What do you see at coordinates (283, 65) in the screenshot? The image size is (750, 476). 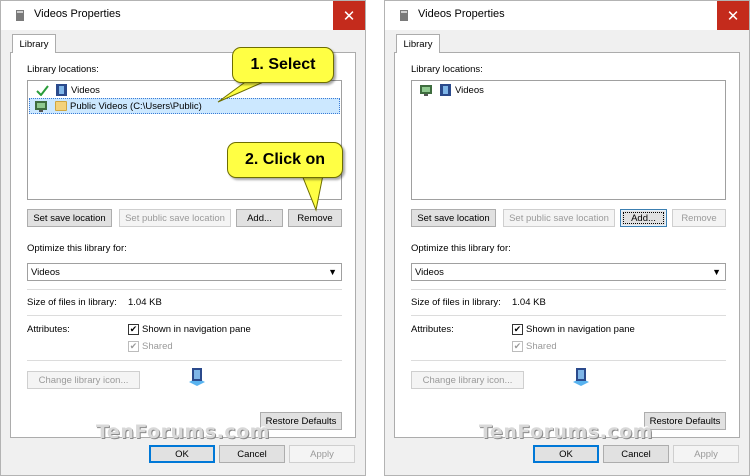 I see `select-callout: 1. Select` at bounding box center [283, 65].